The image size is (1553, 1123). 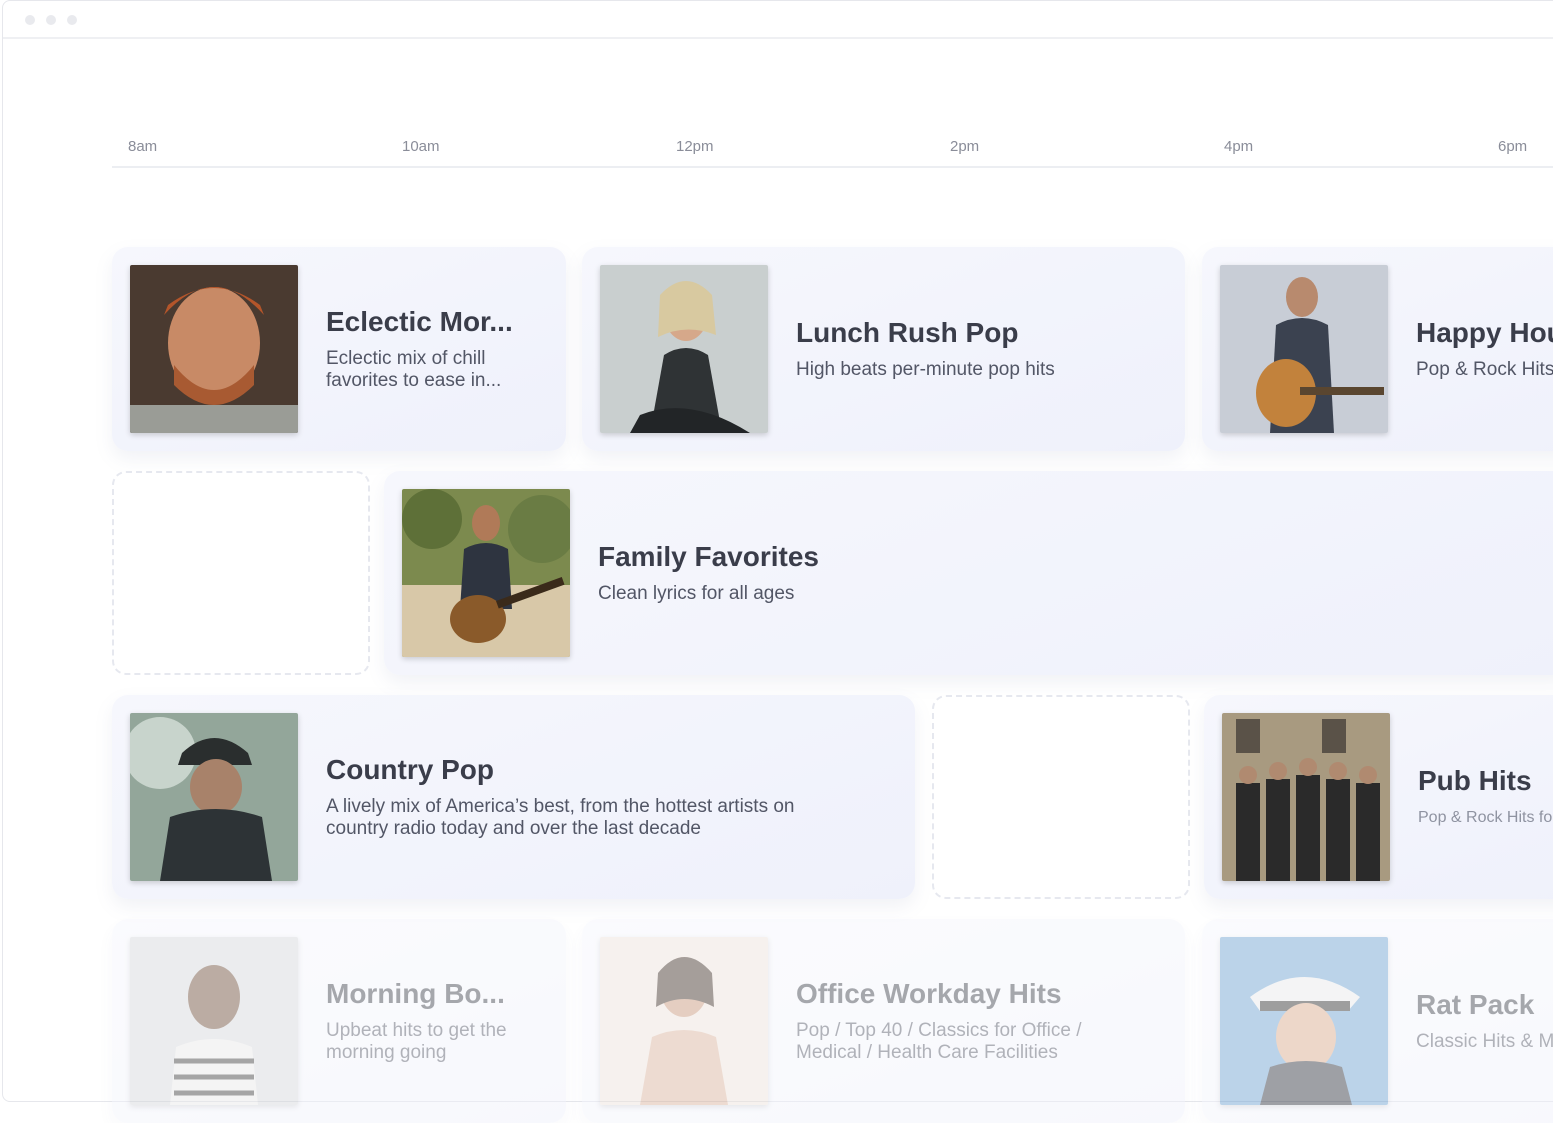 I want to click on title-bar, so click(x=778, y=20).